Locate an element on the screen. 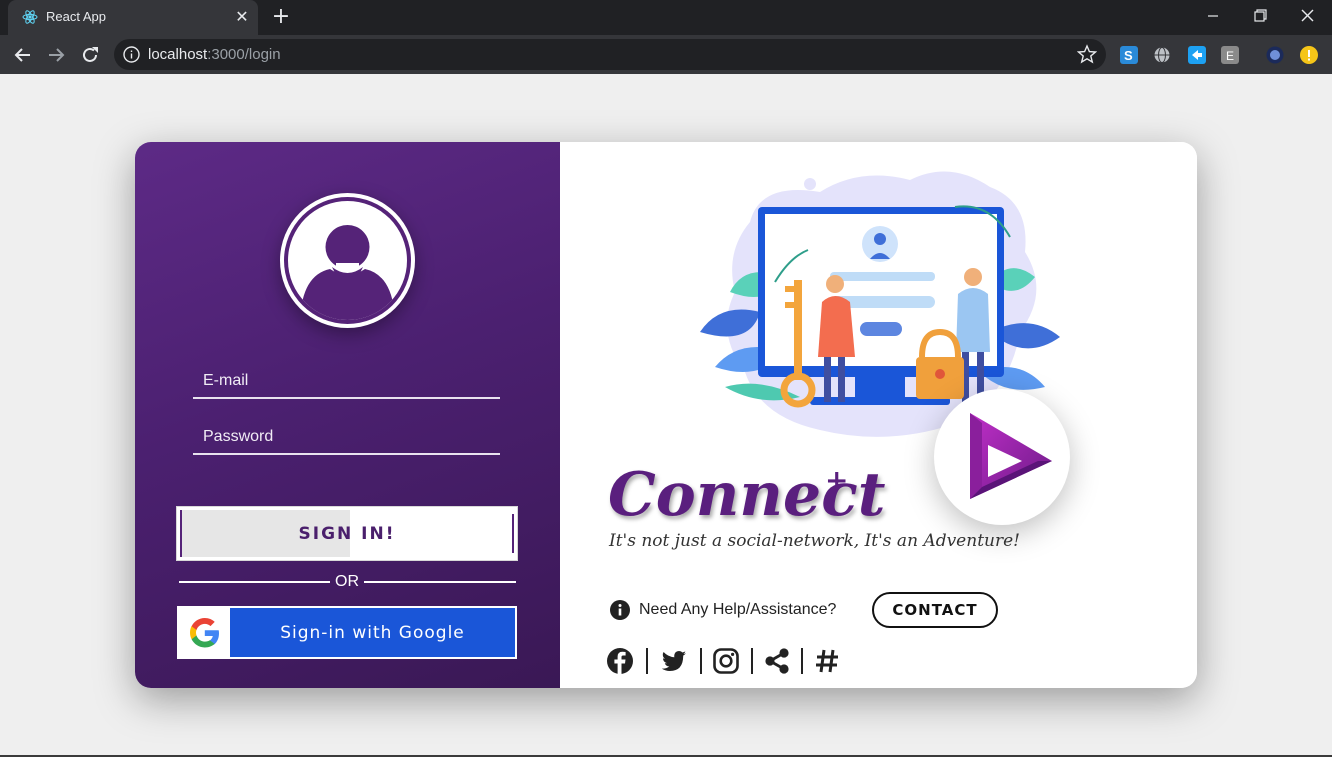  restore-icon is located at coordinates (1260, 16).